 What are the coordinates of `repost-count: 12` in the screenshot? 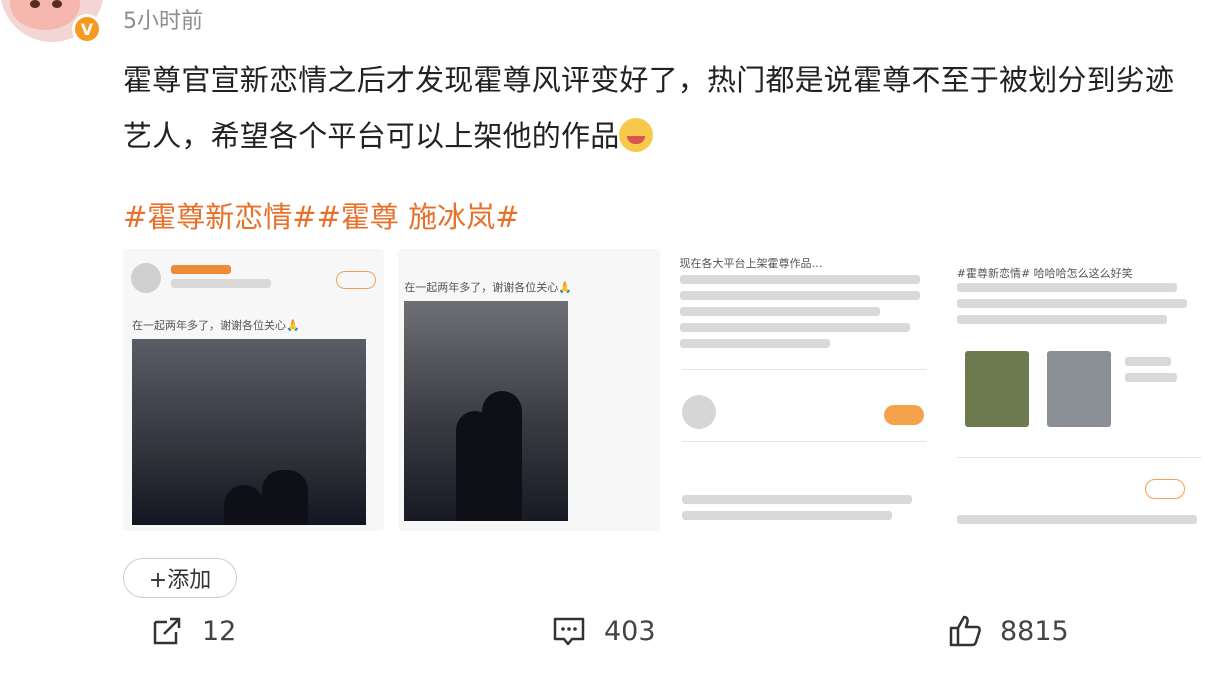 It's located at (219, 631).